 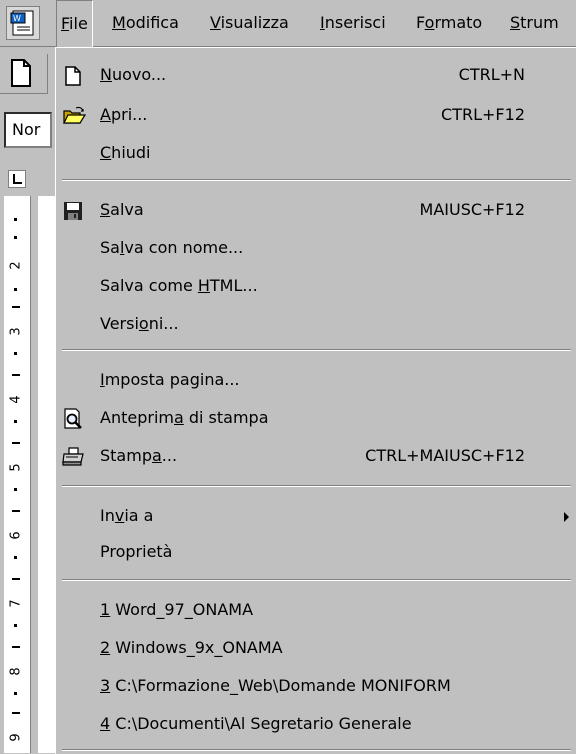 I want to click on menu-strumenti-label: trum, so click(x=539, y=22).